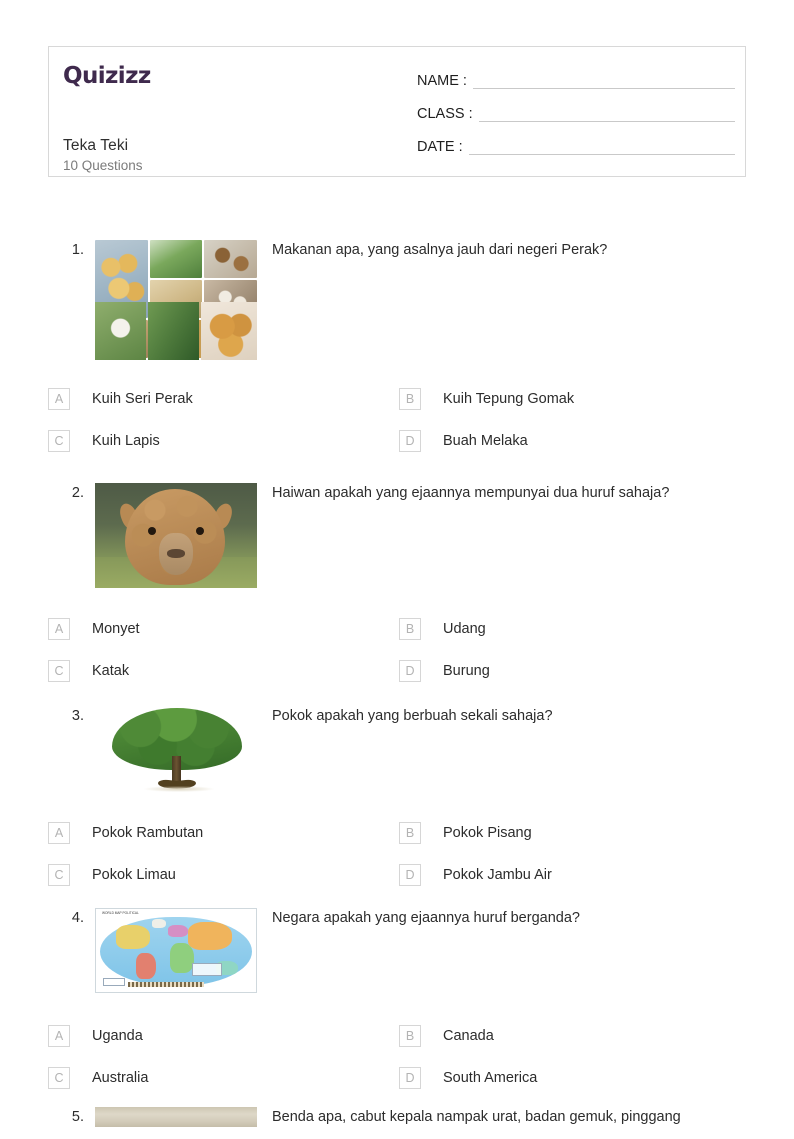 The image size is (794, 1139). Describe the element at coordinates (442, 81) in the screenshot. I see `name-field-label: NAME :` at that location.